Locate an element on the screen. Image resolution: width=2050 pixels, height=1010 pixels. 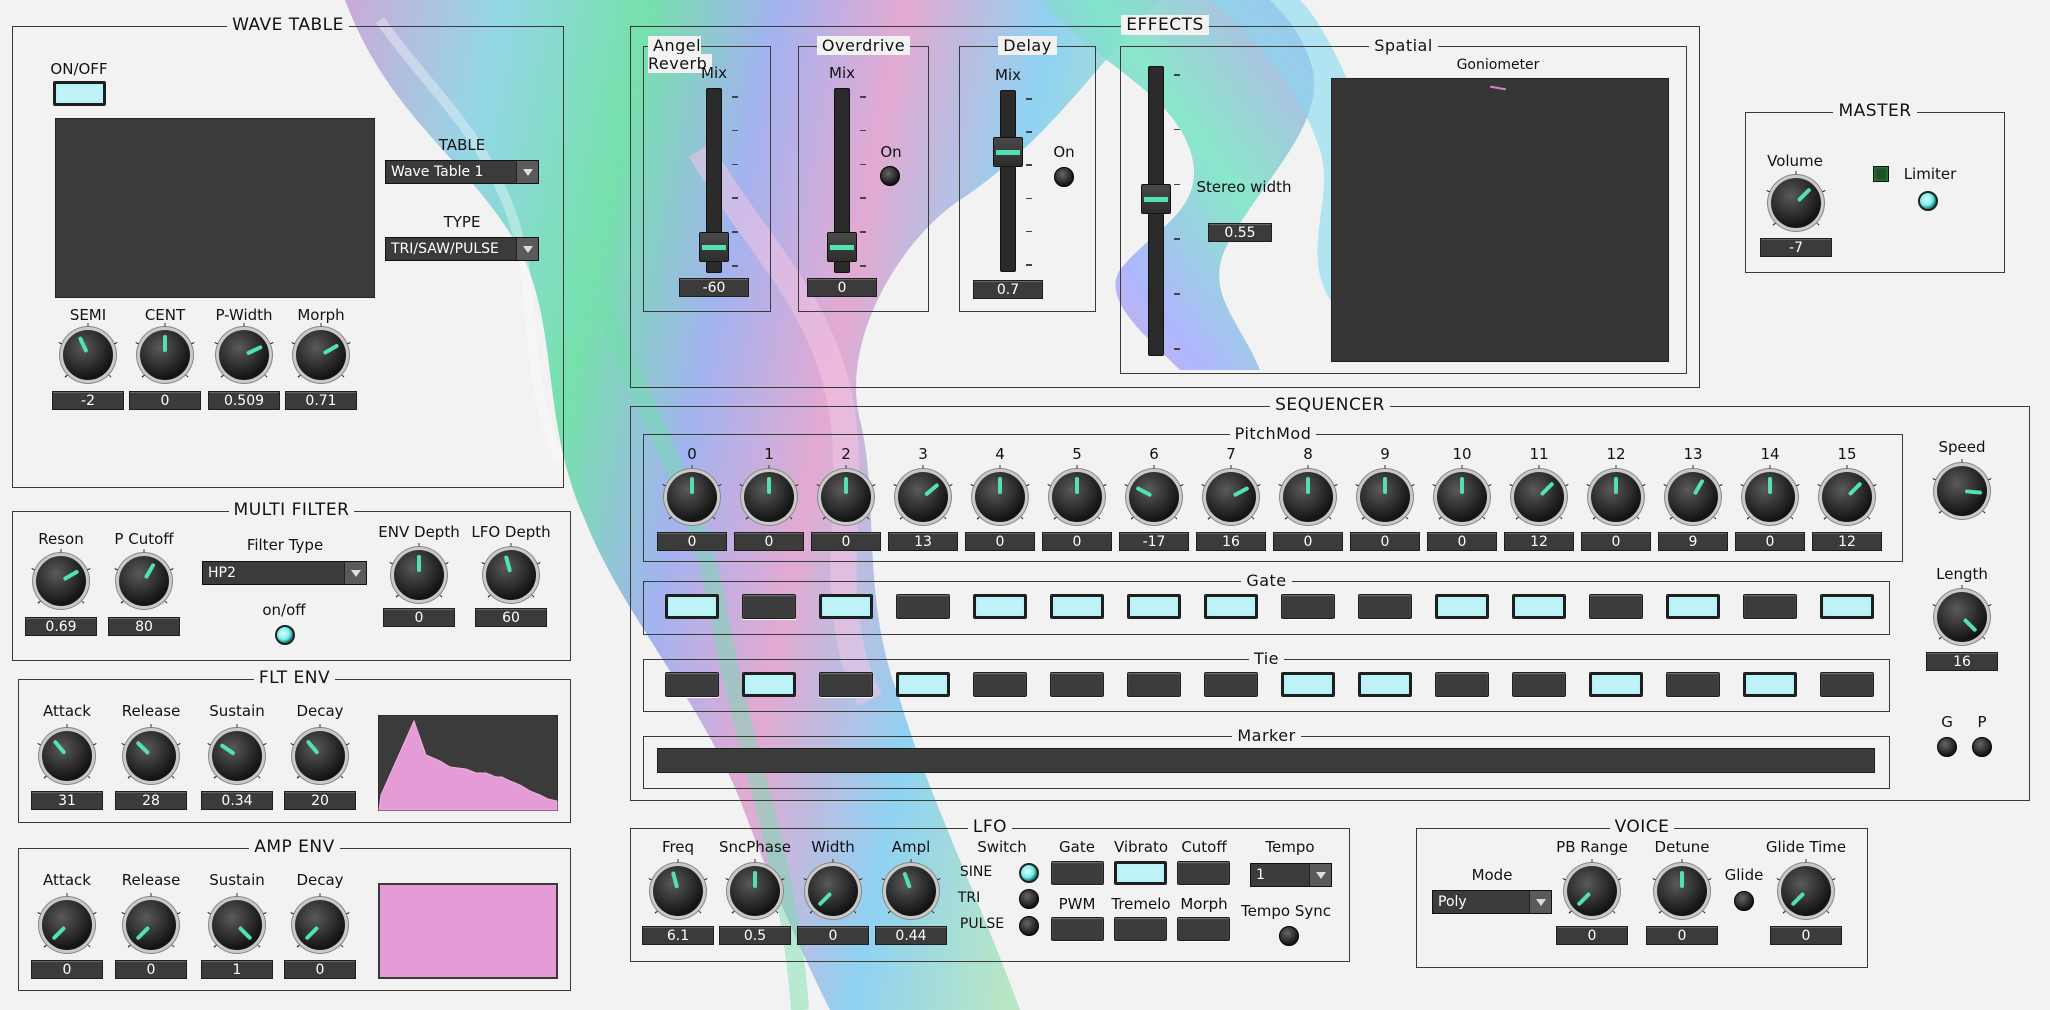
length-knob is located at coordinates (1962, 617).